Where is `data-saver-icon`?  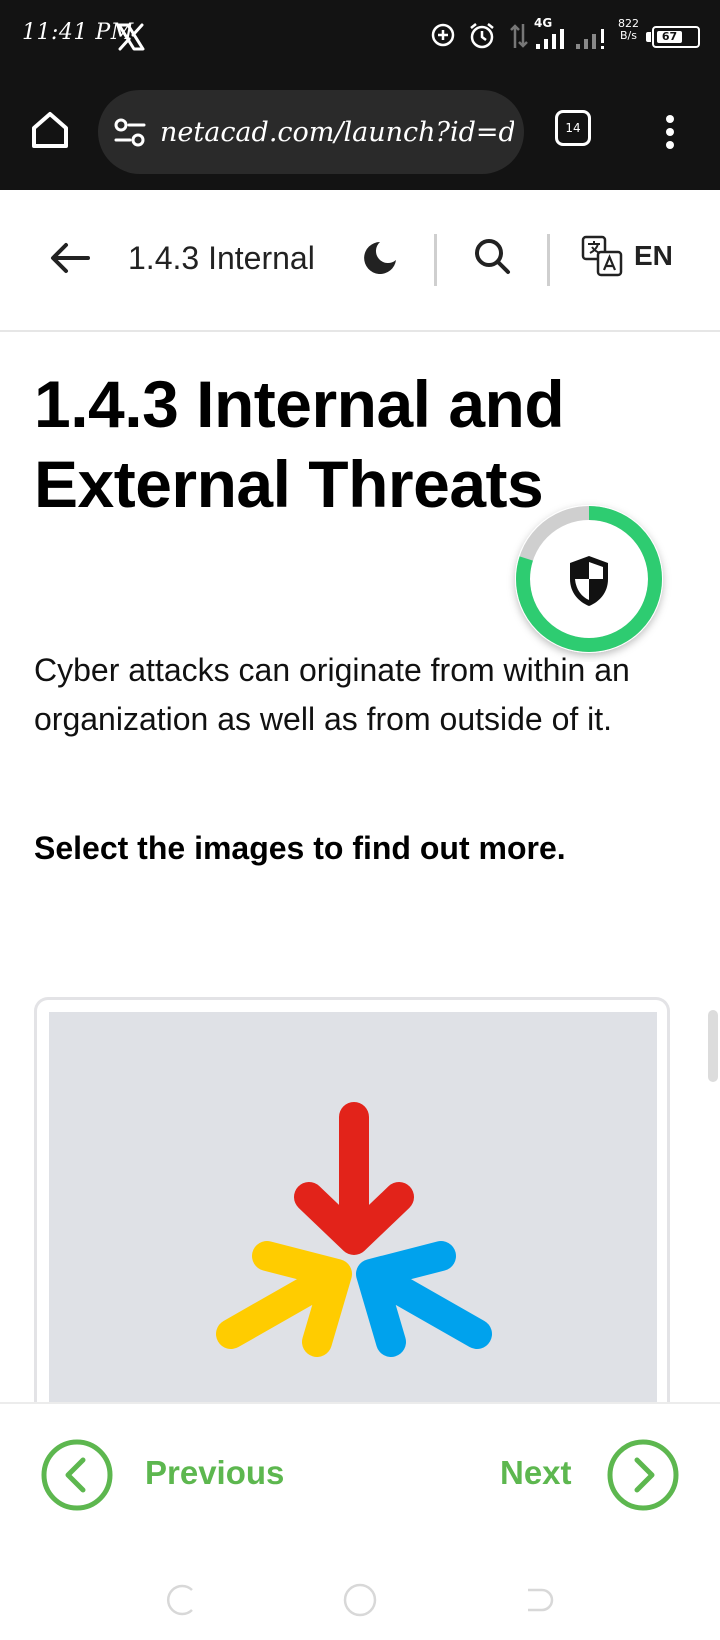
data-saver-icon is located at coordinates (443, 35).